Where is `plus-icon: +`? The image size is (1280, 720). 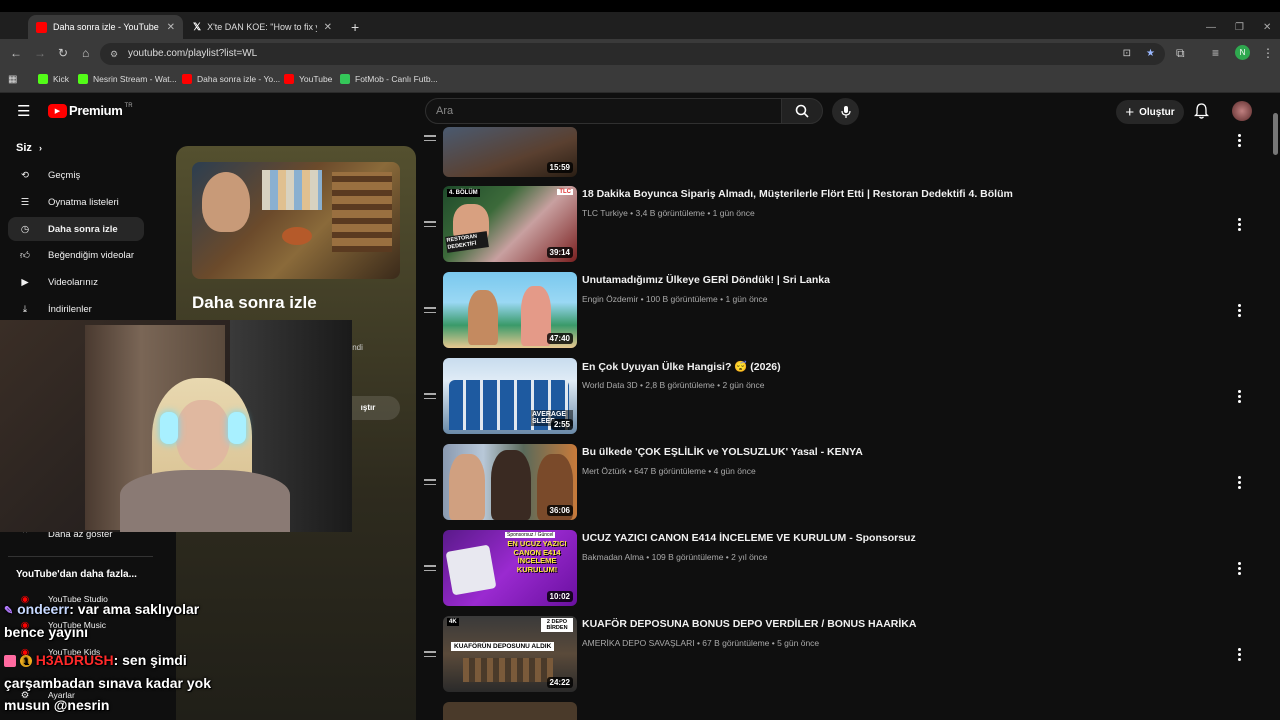
plus-icon: + is located at coordinates (1130, 112).